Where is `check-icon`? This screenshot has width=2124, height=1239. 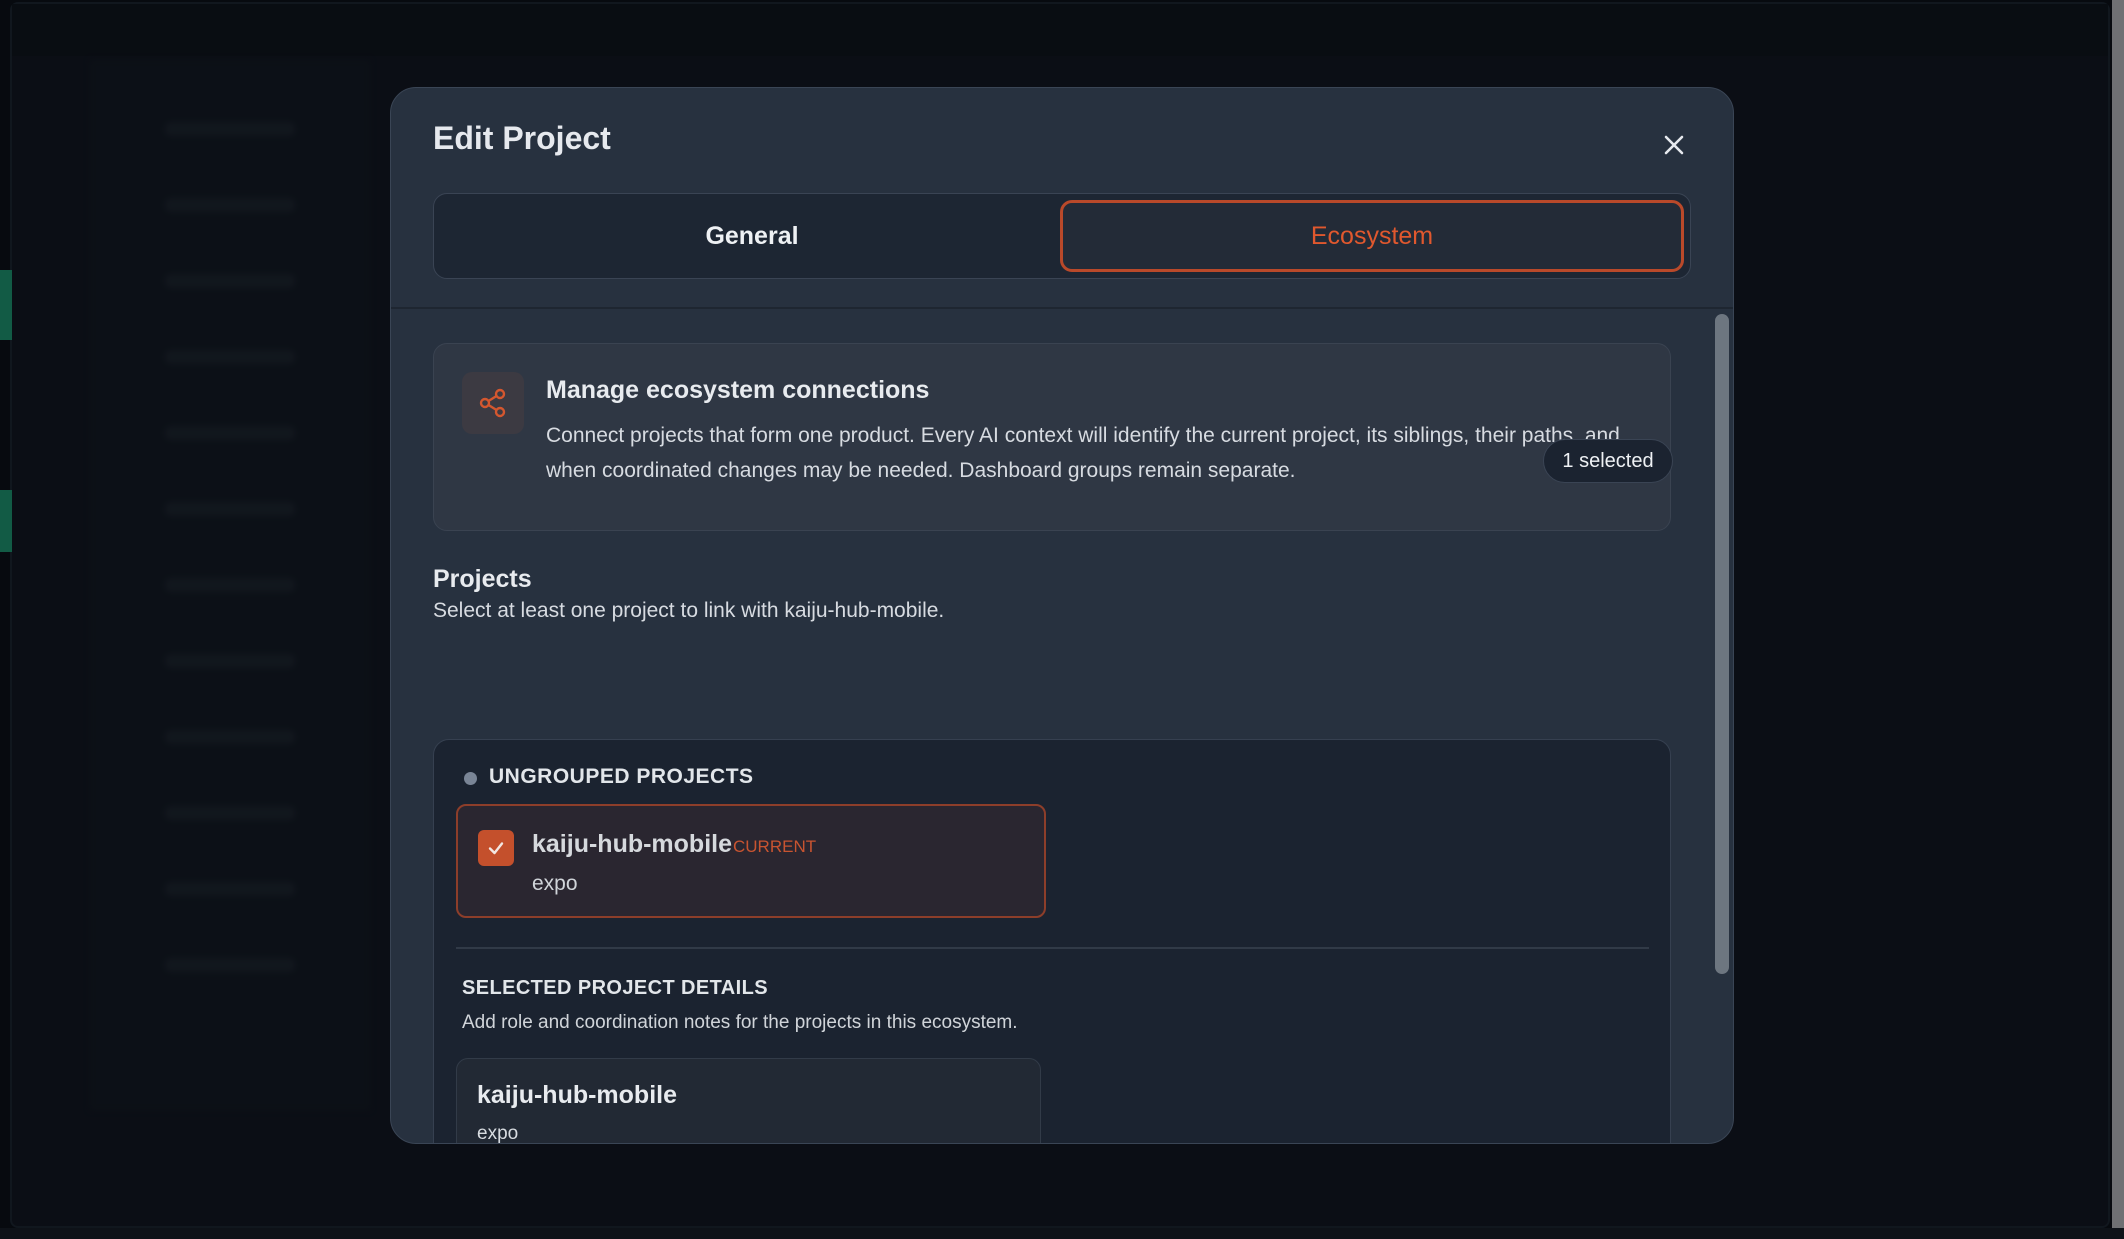
check-icon is located at coordinates (496, 848).